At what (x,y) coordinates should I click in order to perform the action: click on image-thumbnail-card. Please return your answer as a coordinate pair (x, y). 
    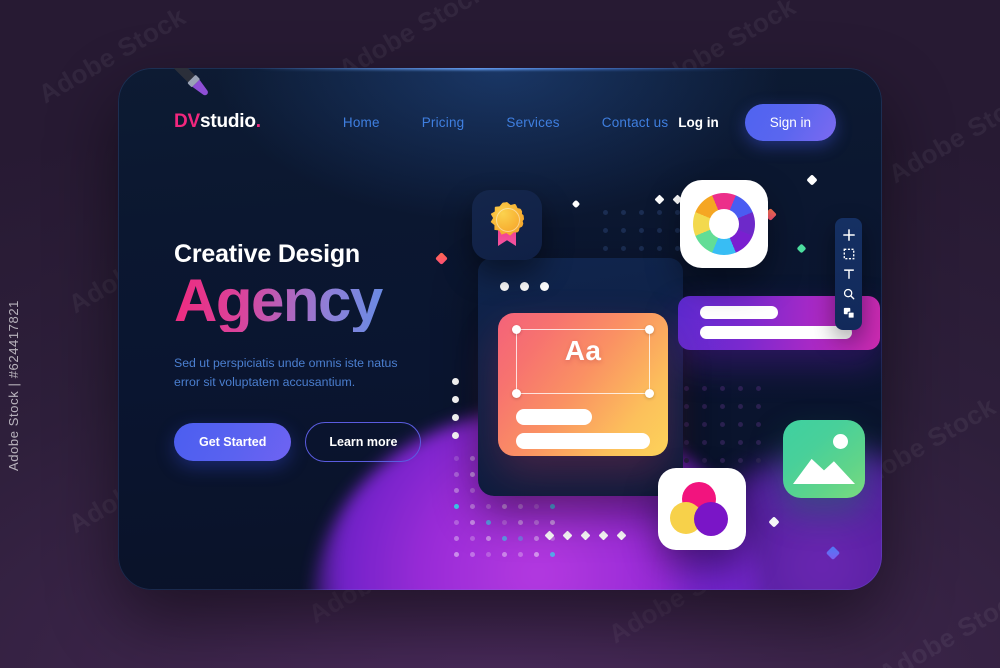
    Looking at the image, I should click on (824, 459).